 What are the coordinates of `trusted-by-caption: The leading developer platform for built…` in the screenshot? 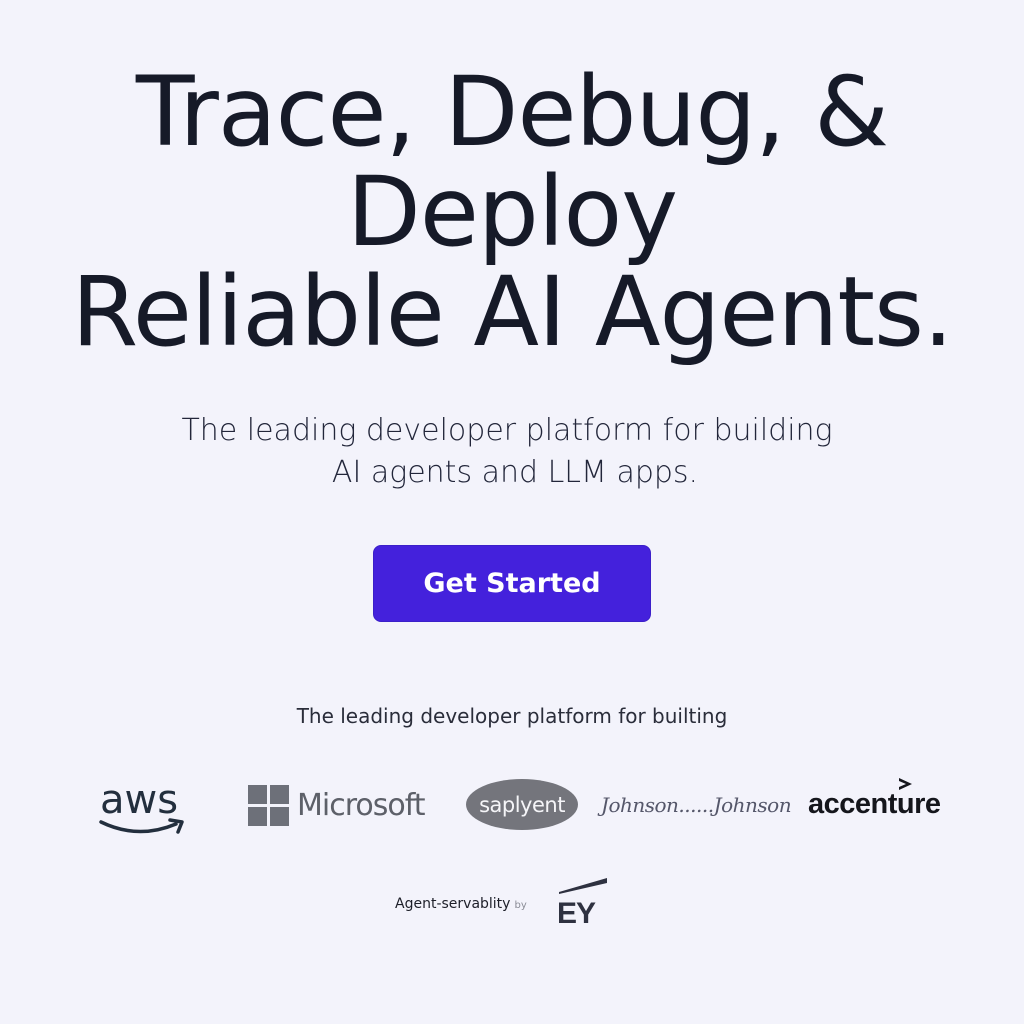 It's located at (512, 716).